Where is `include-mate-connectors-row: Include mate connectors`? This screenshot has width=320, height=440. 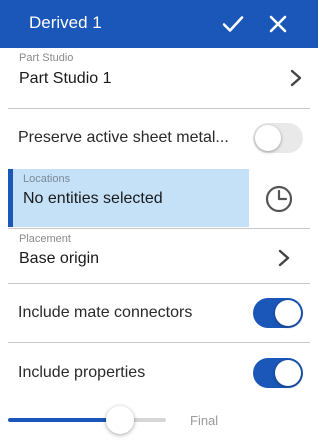 include-mate-connectors-row: Include mate connectors is located at coordinates (159, 313).